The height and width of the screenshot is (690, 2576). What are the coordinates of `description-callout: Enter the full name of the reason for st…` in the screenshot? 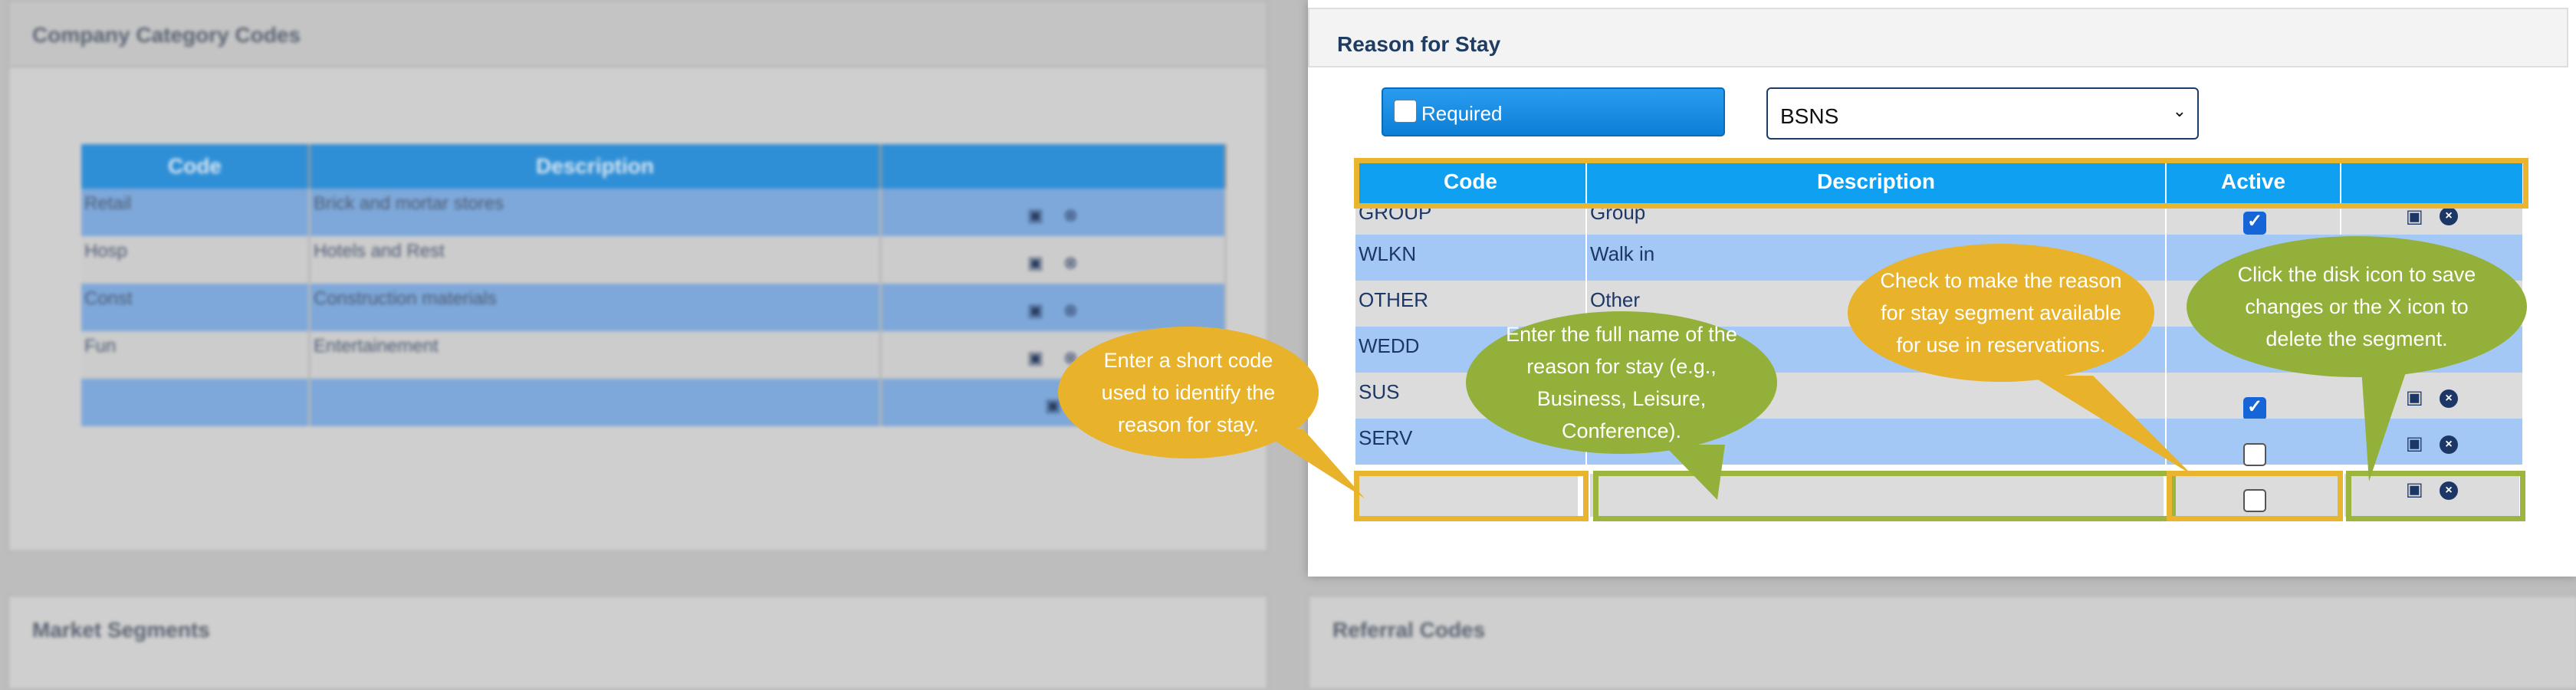 It's located at (1621, 383).